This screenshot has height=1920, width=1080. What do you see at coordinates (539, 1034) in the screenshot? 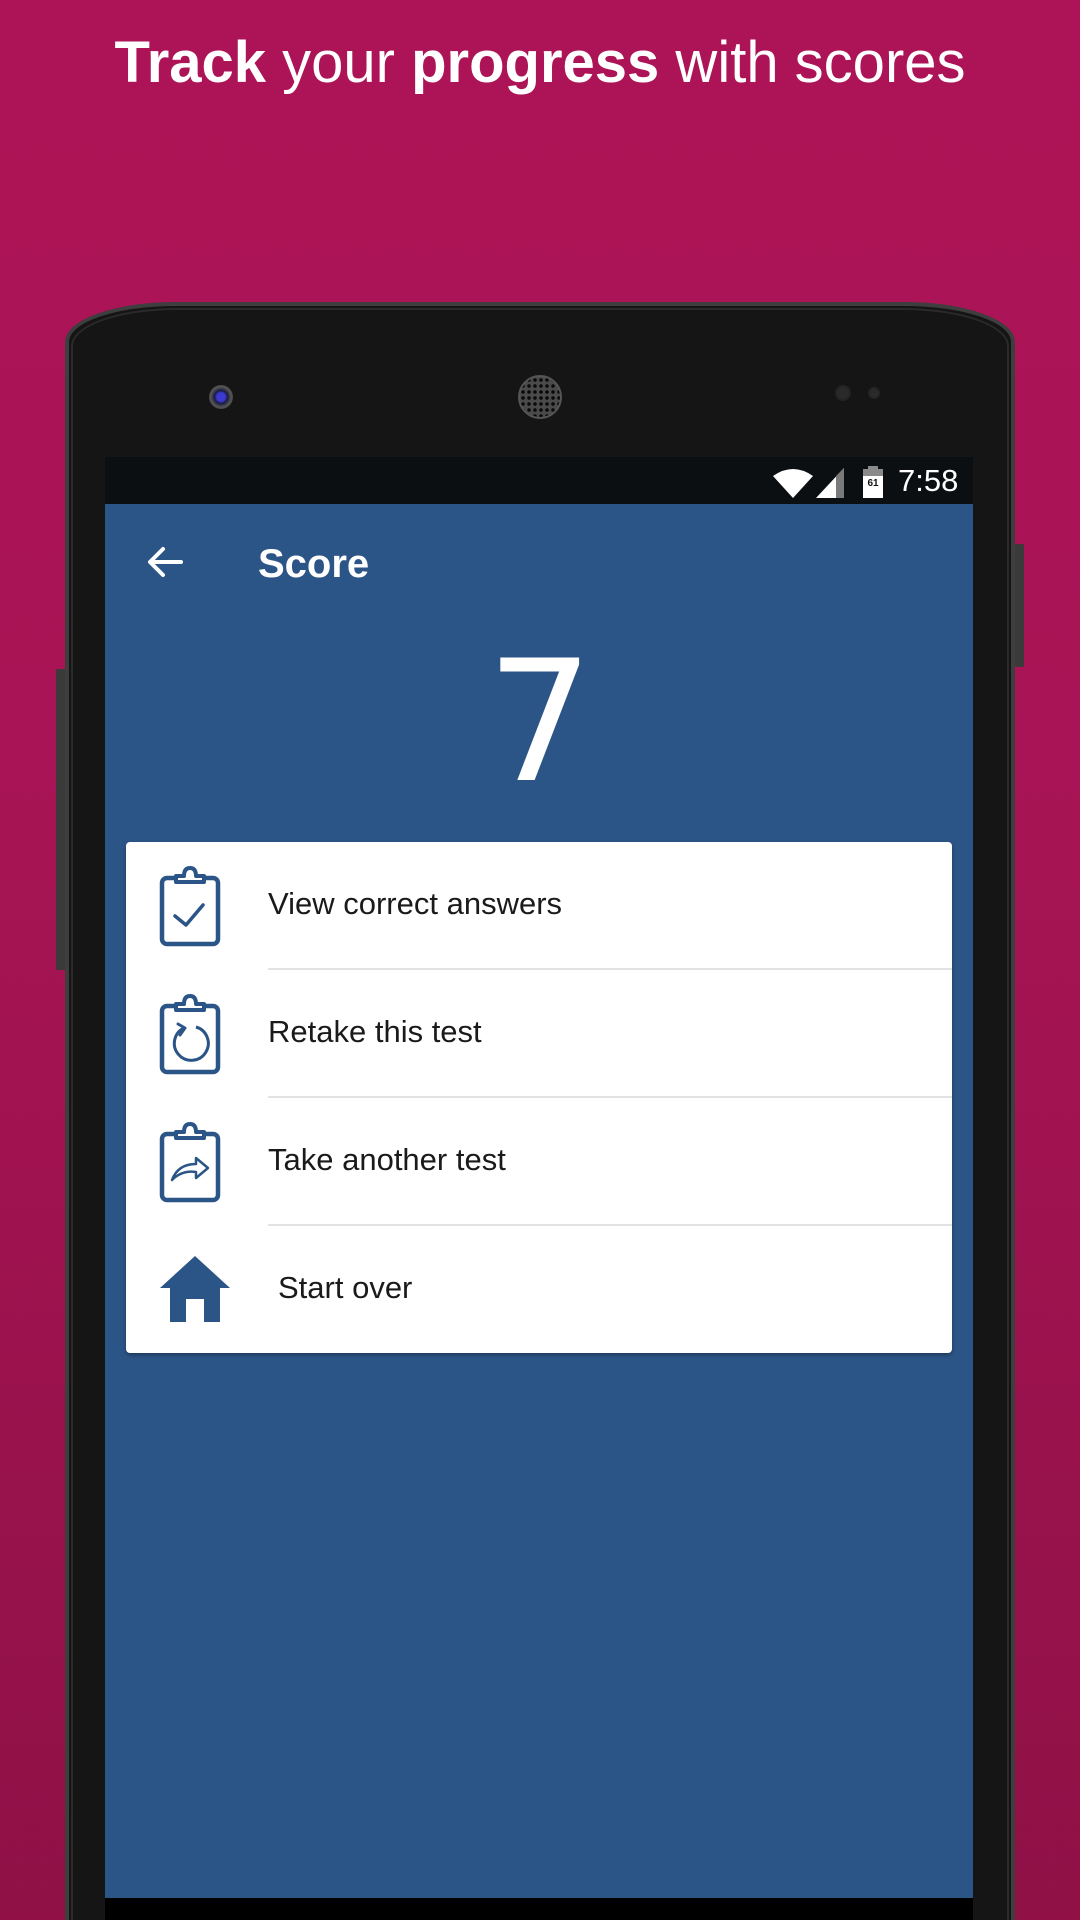
I see `menu-item-retake-test: Retake this test` at bounding box center [539, 1034].